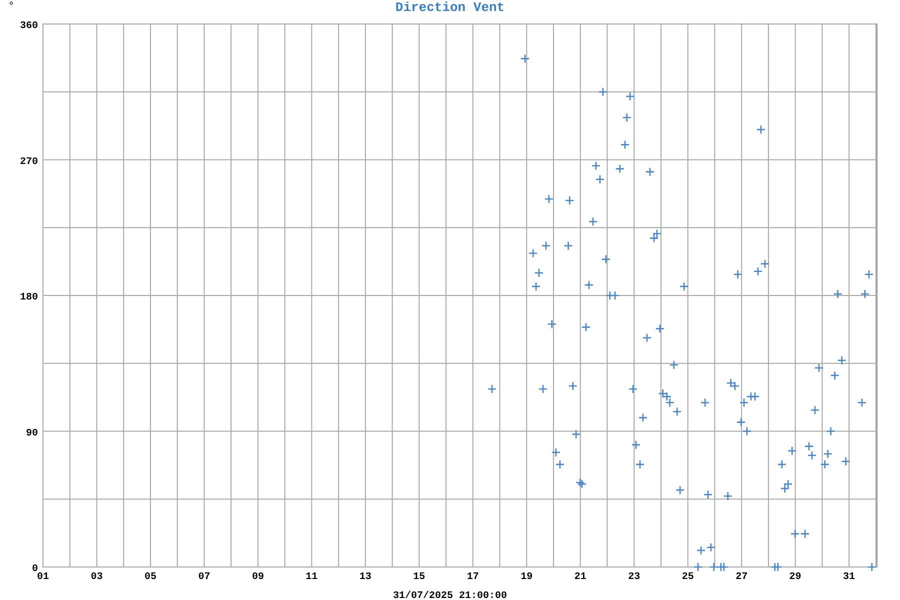 This screenshot has height=600, width=900. What do you see at coordinates (688, 577) in the screenshot?
I see `tick-label: 25` at bounding box center [688, 577].